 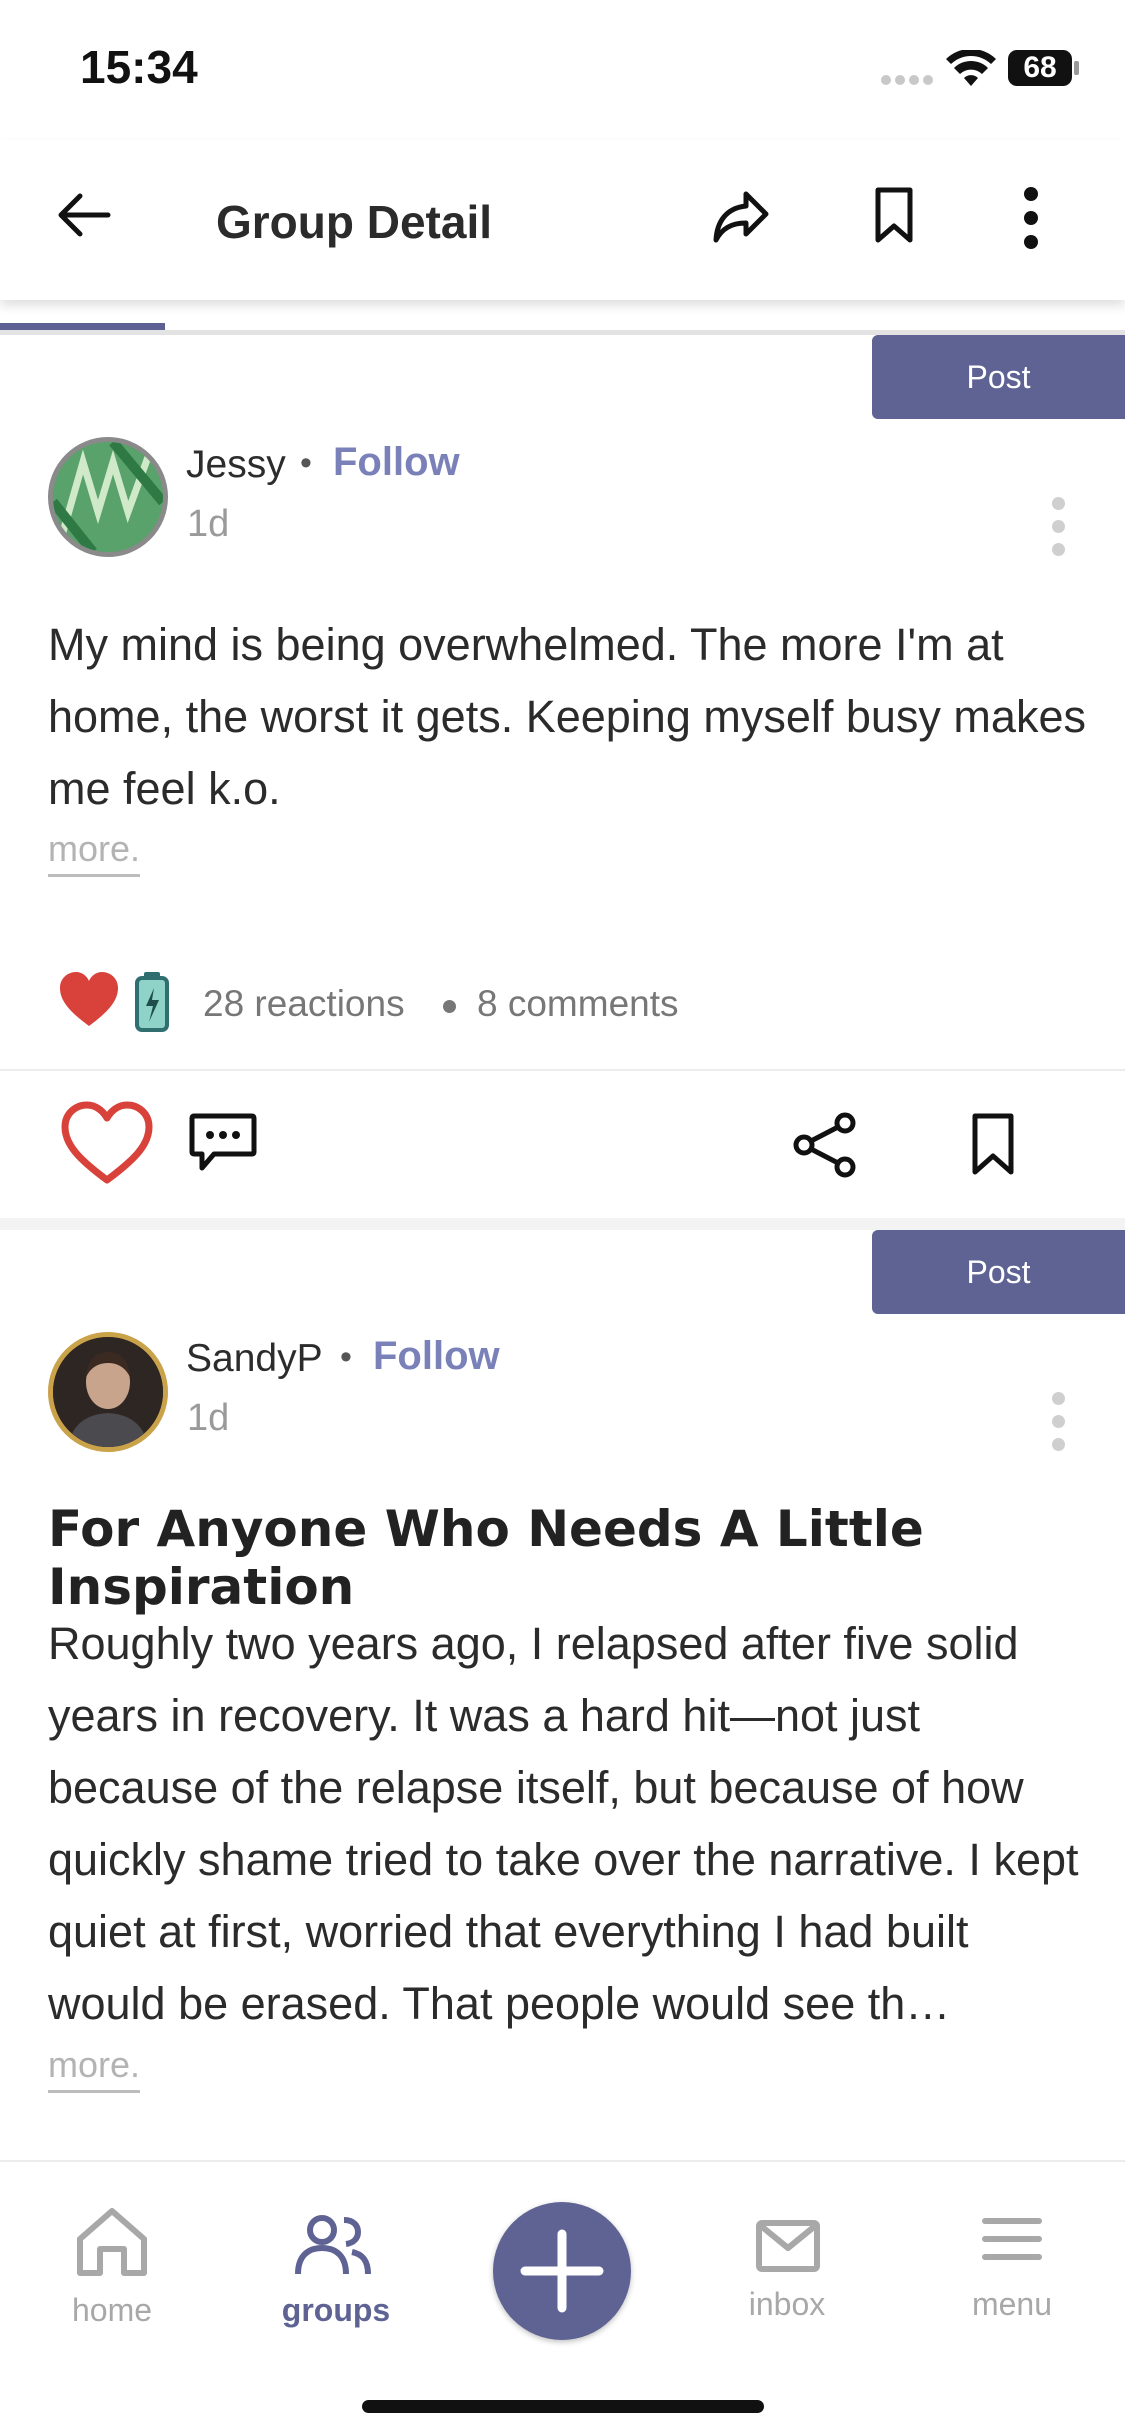 I want to click on groups-icon, so click(x=332, y=2245).